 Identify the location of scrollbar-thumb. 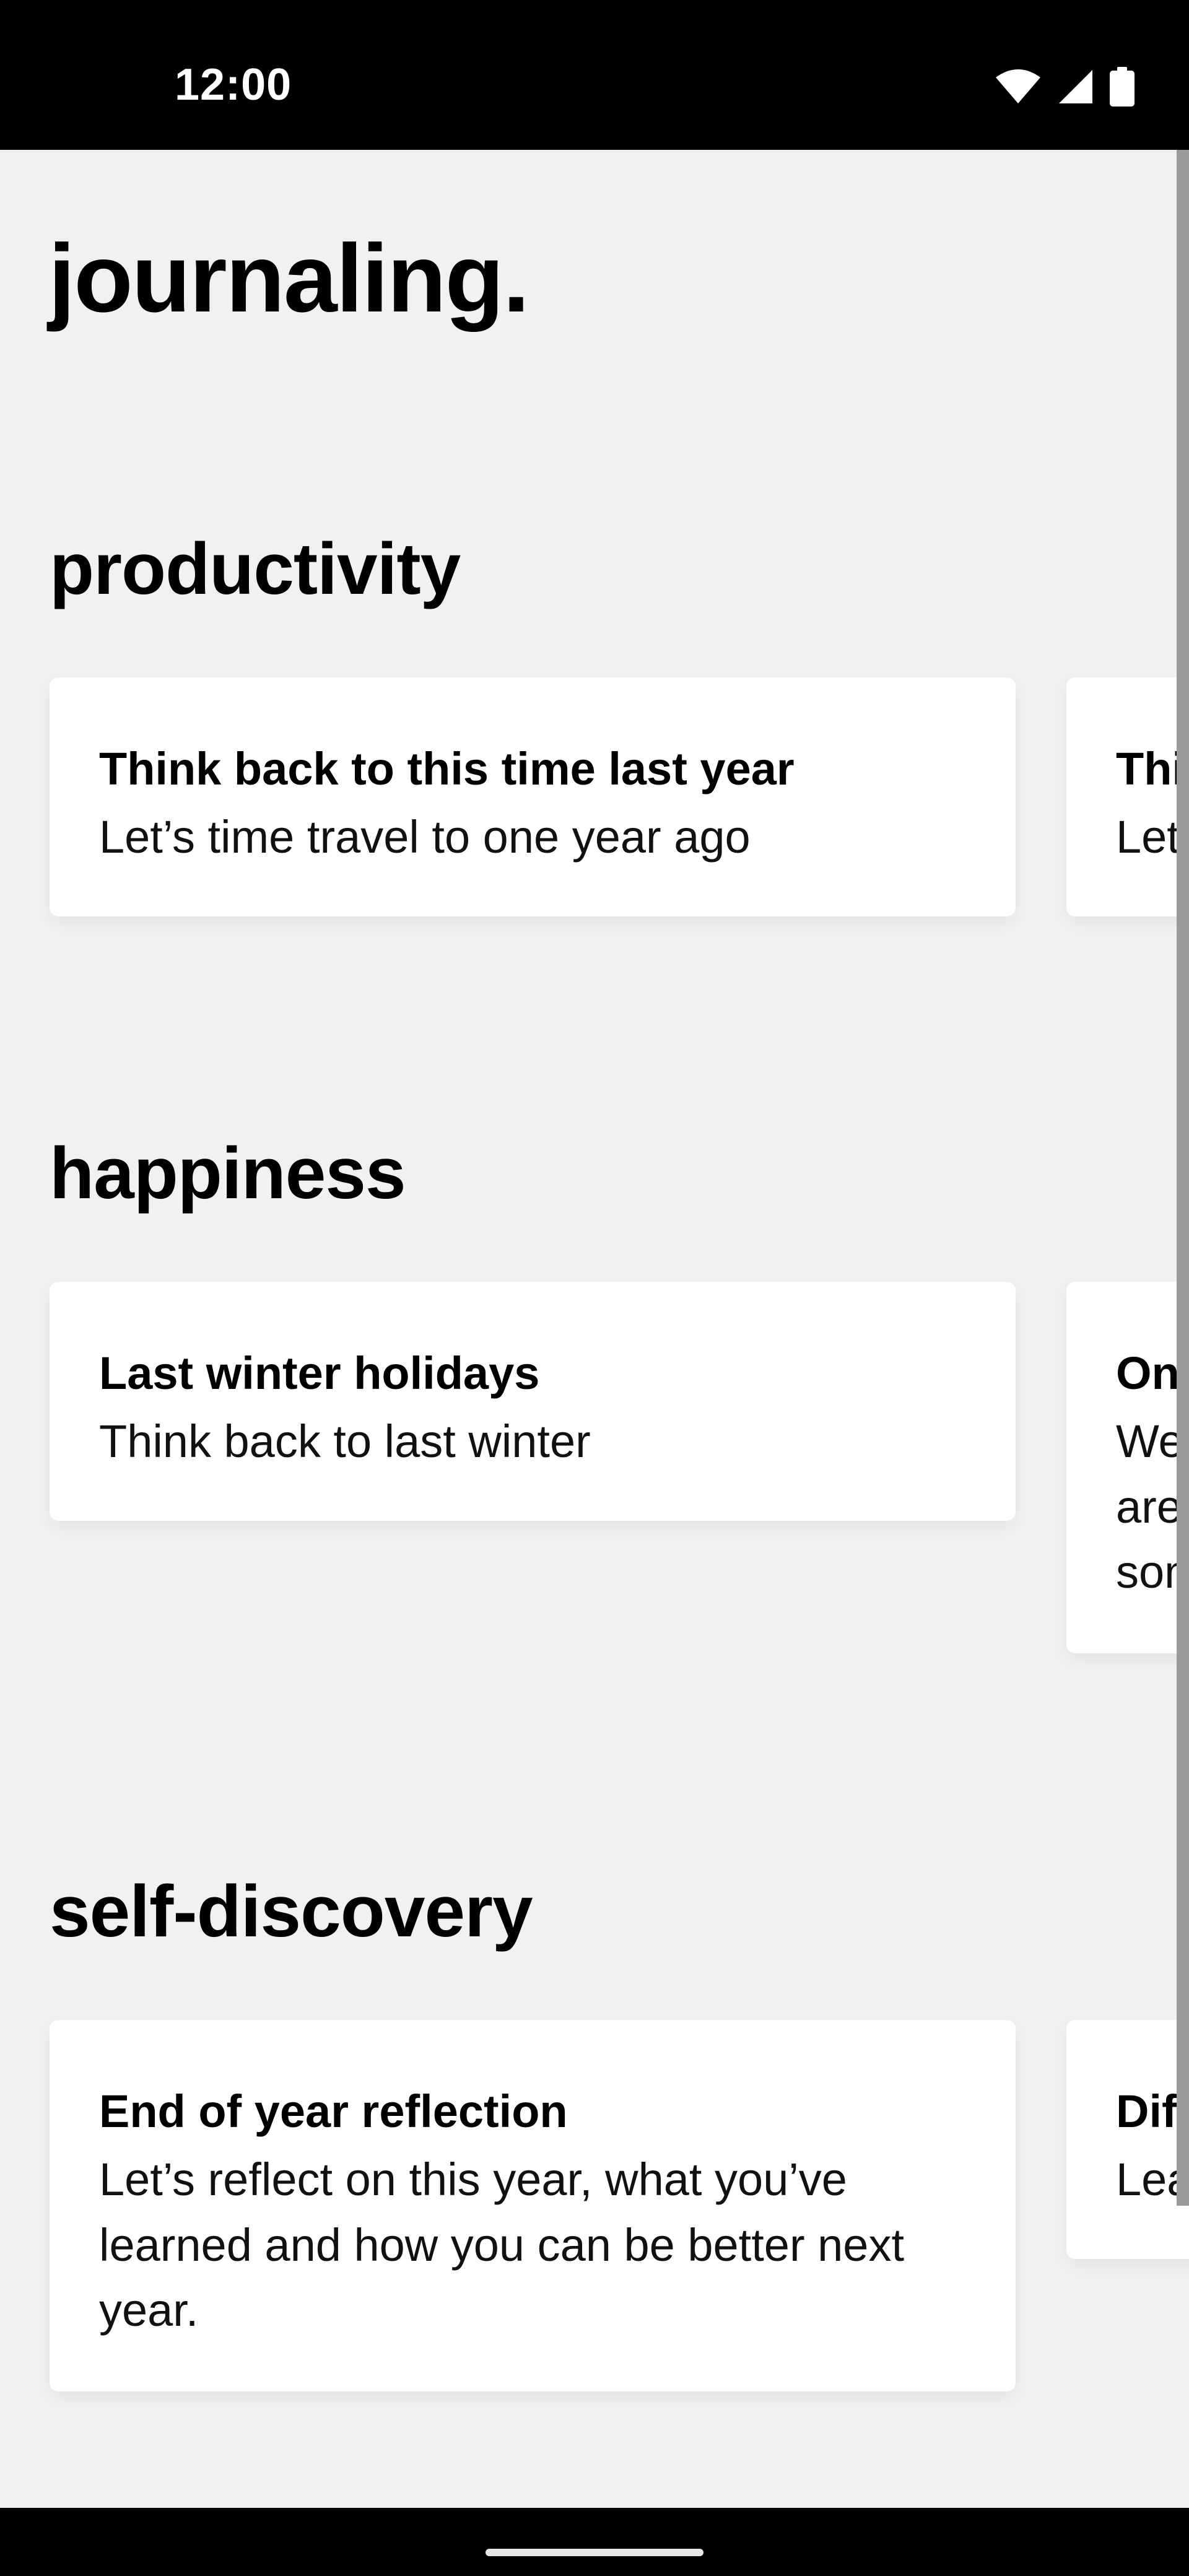
(1183, 1178).